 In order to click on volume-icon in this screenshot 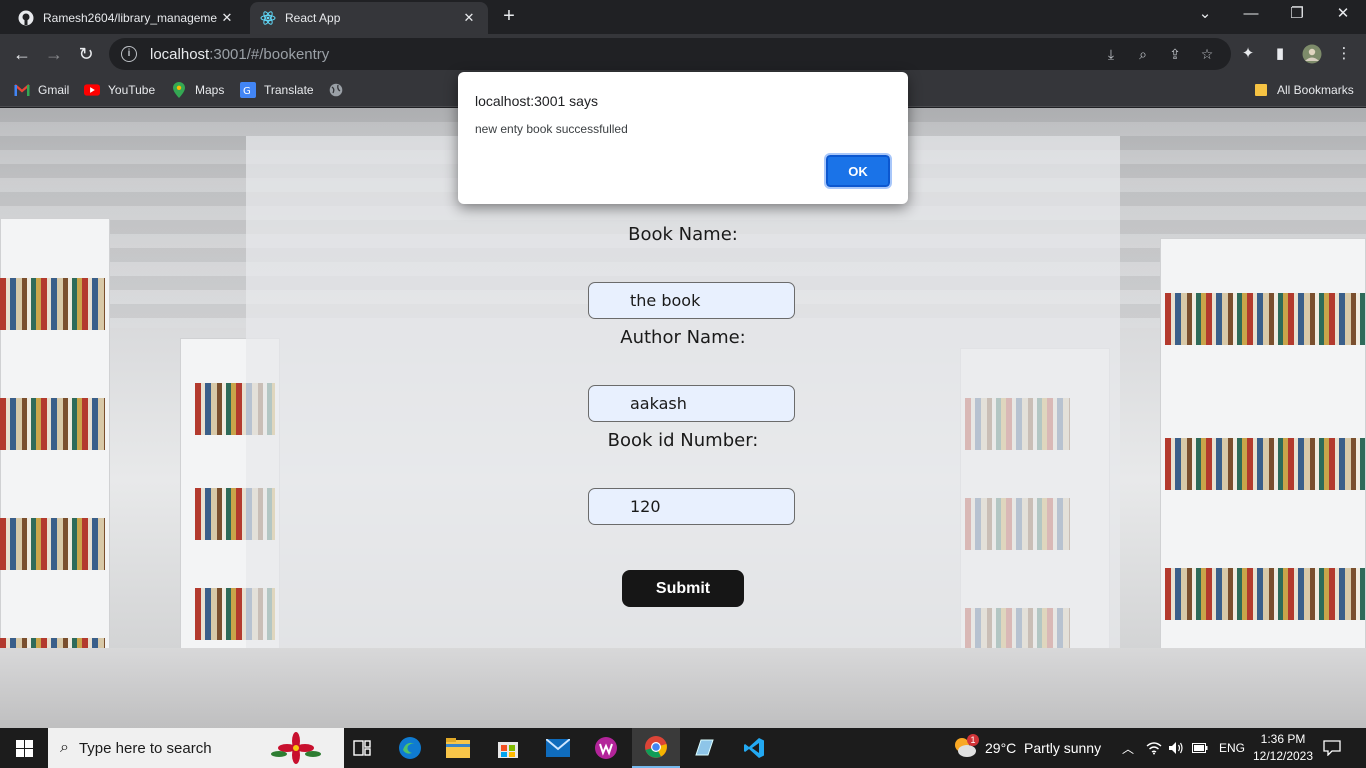, I will do `click(1176, 748)`.